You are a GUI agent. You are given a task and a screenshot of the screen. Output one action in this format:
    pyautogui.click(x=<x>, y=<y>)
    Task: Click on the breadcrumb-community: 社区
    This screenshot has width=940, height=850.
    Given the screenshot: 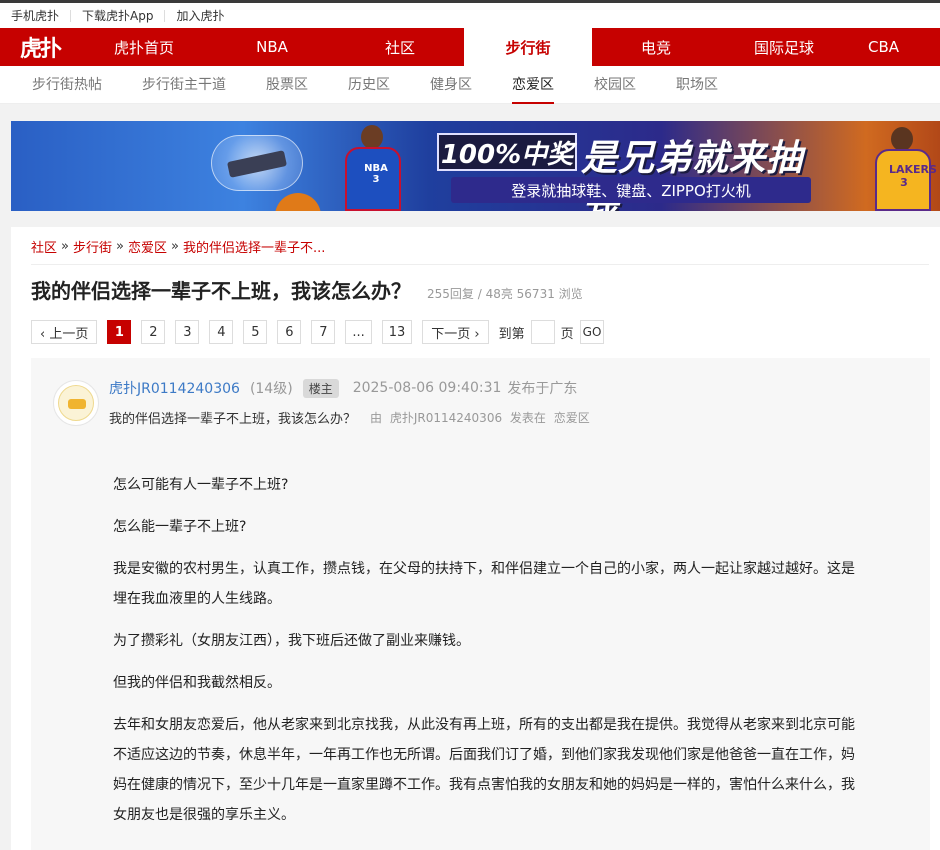 What is the action you would take?
    pyautogui.click(x=44, y=246)
    